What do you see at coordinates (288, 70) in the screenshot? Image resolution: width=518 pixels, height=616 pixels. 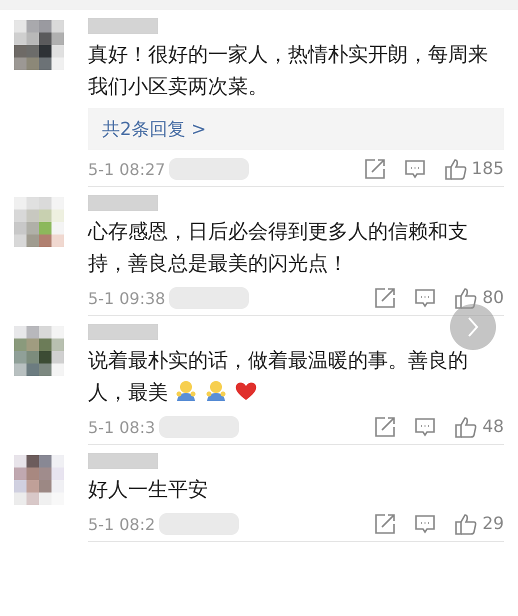 I see `comment-text: 真好！很好的一家人，热情朴实开朗，每周来我们小区卖两次菜。` at bounding box center [288, 70].